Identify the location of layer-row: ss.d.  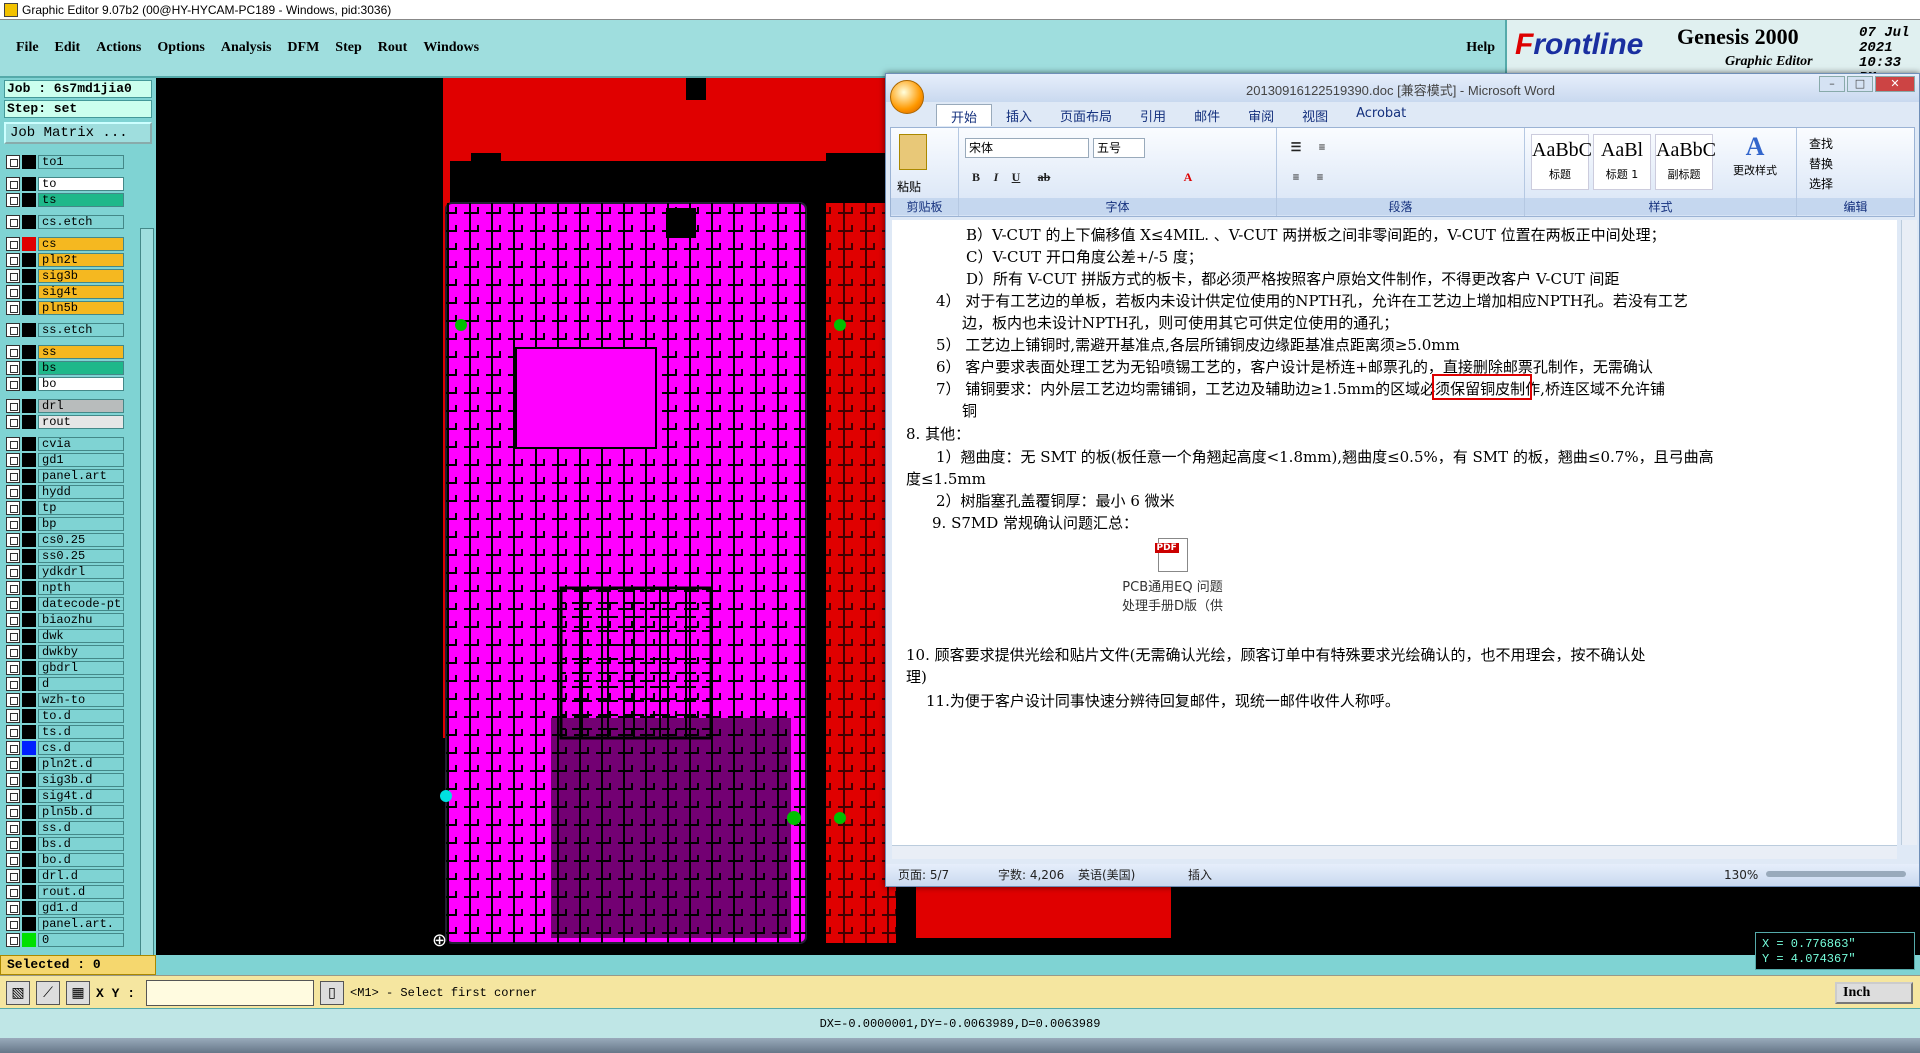
(65, 828).